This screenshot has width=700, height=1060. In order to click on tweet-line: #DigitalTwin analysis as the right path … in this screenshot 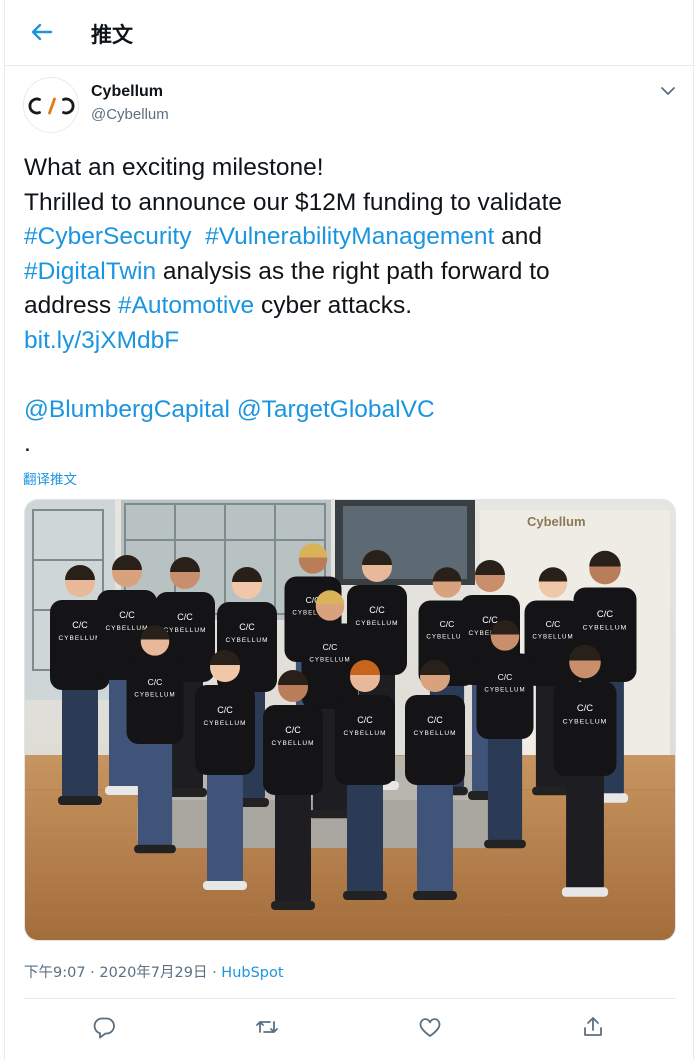, I will do `click(349, 272)`.